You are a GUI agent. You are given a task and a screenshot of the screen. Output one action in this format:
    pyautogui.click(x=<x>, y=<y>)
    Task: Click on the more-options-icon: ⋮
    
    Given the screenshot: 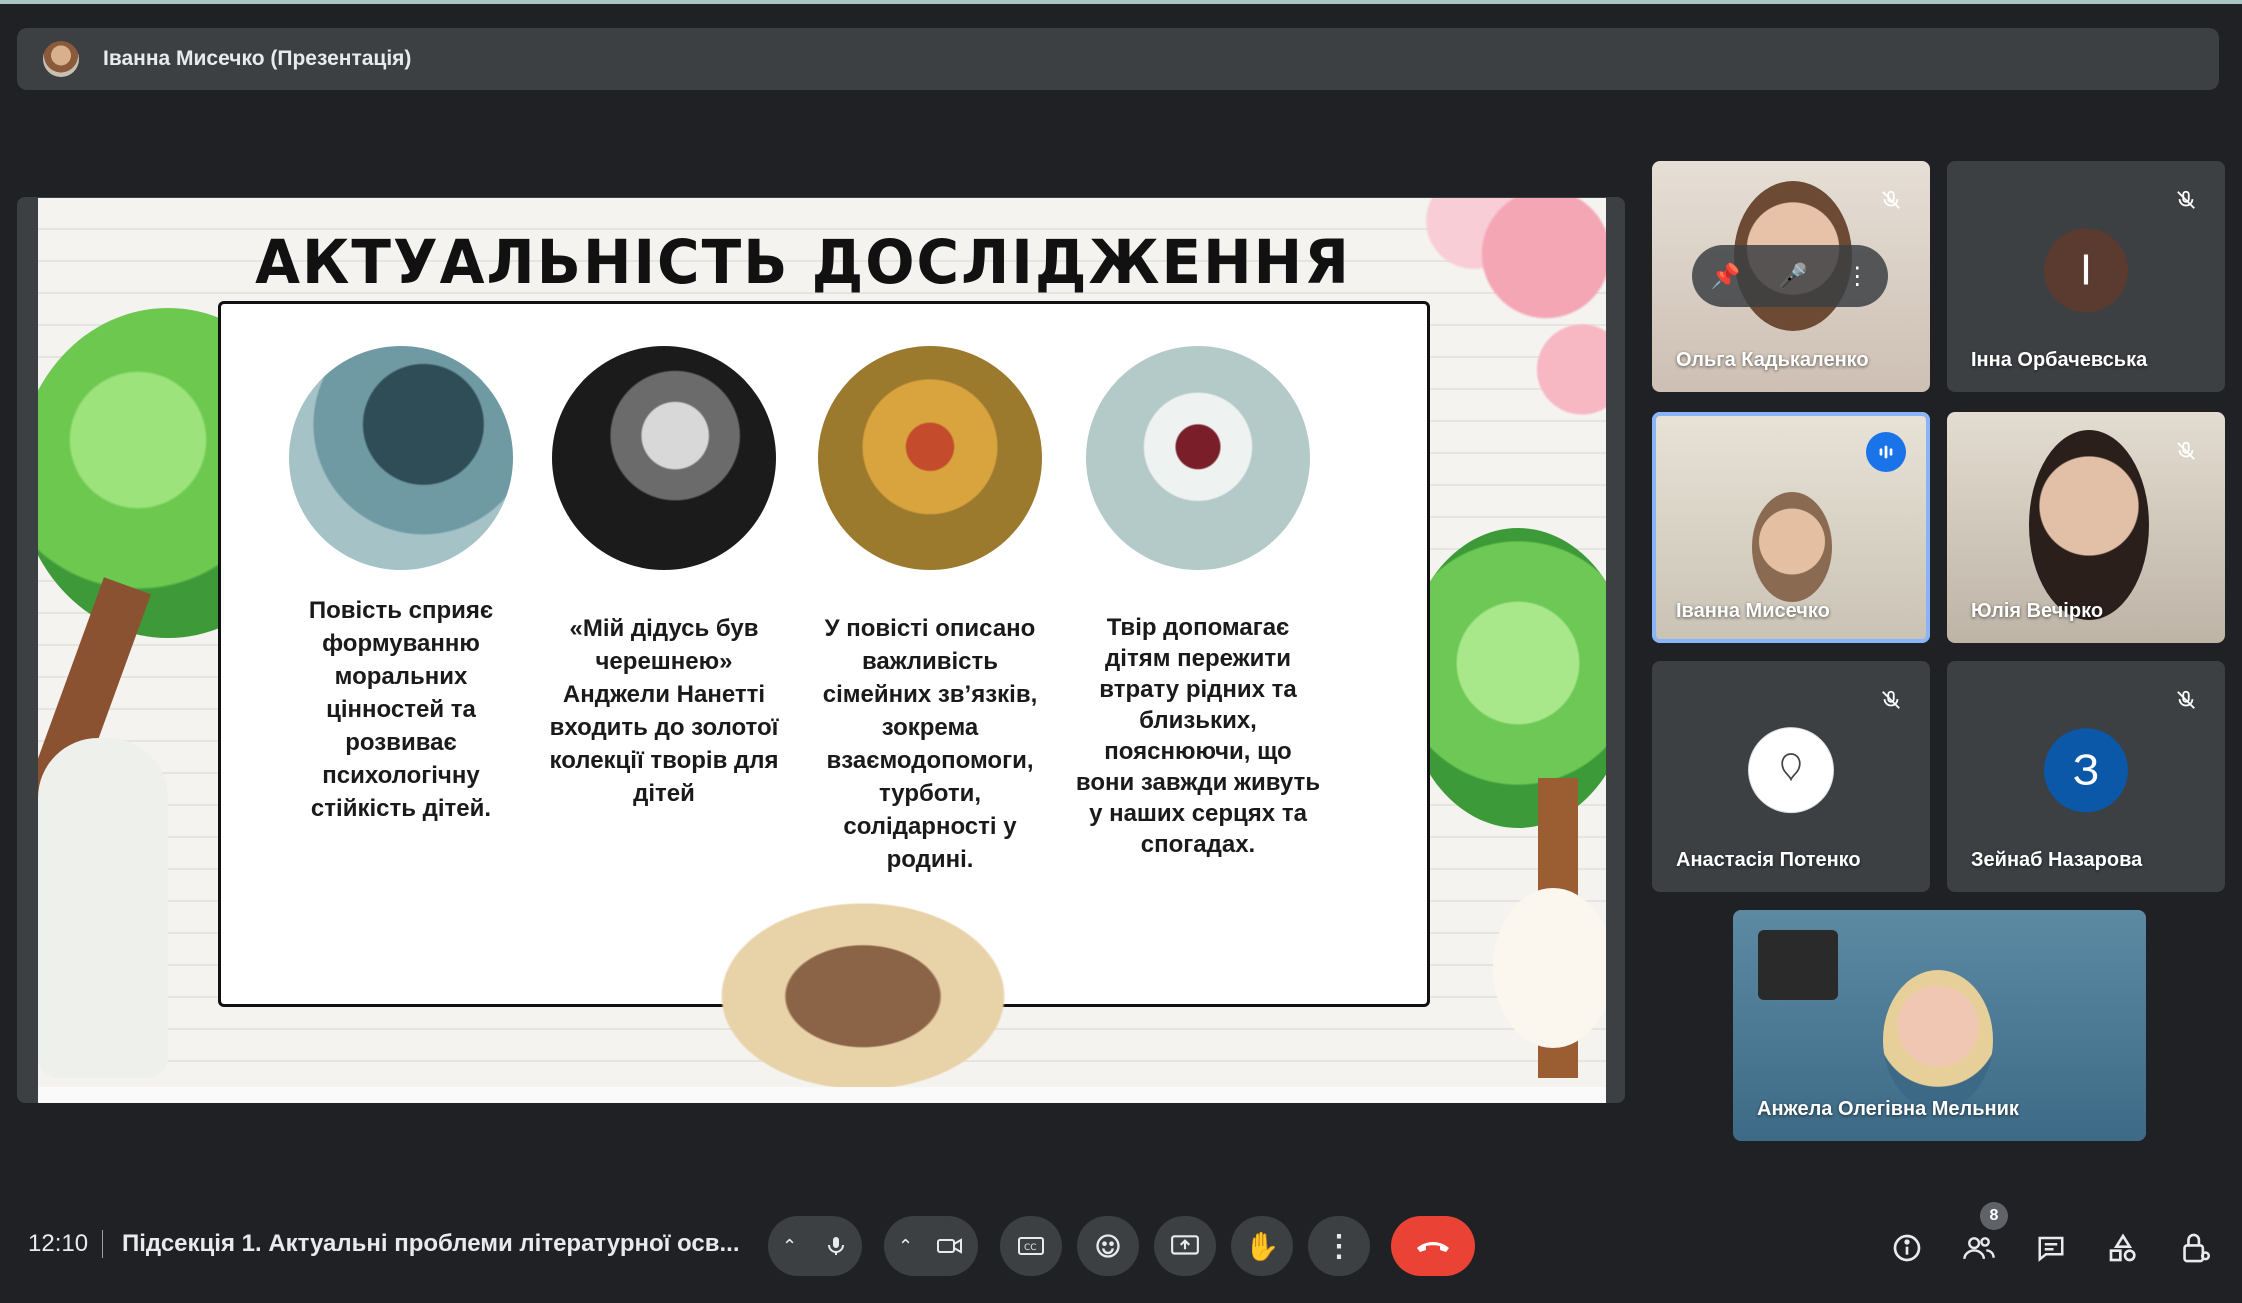 What is the action you would take?
    pyautogui.click(x=1857, y=276)
    